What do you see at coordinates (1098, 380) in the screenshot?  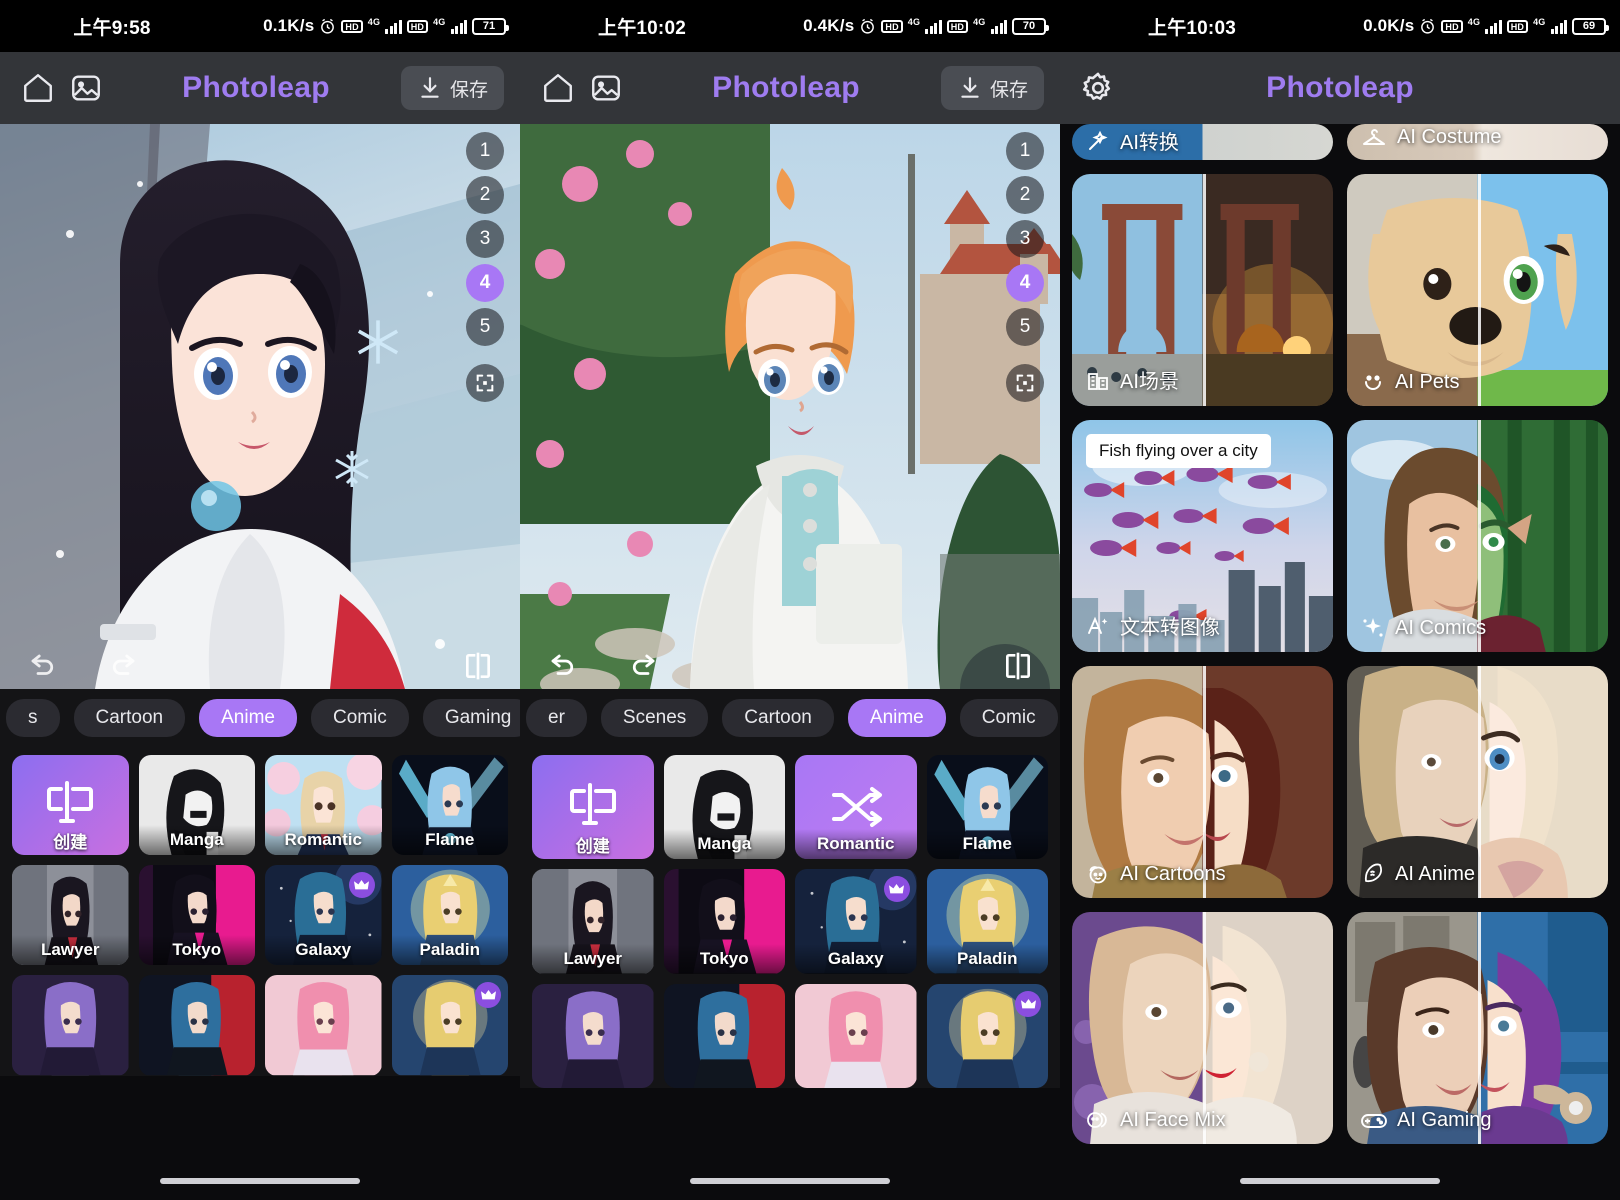 I see `building-icon` at bounding box center [1098, 380].